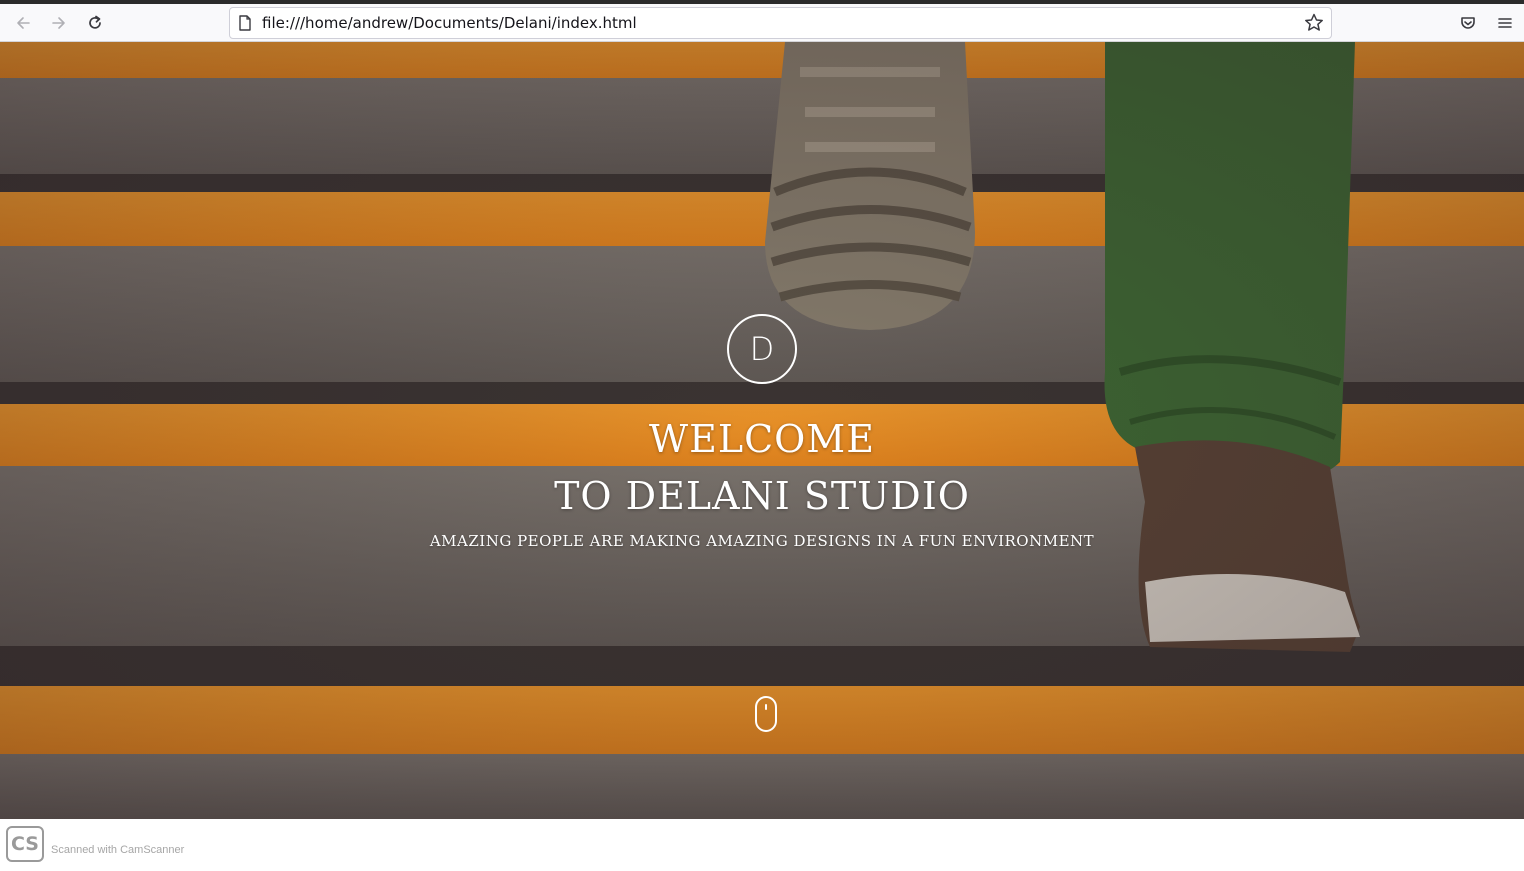  I want to click on bookmark-star-icon, so click(1314, 22).